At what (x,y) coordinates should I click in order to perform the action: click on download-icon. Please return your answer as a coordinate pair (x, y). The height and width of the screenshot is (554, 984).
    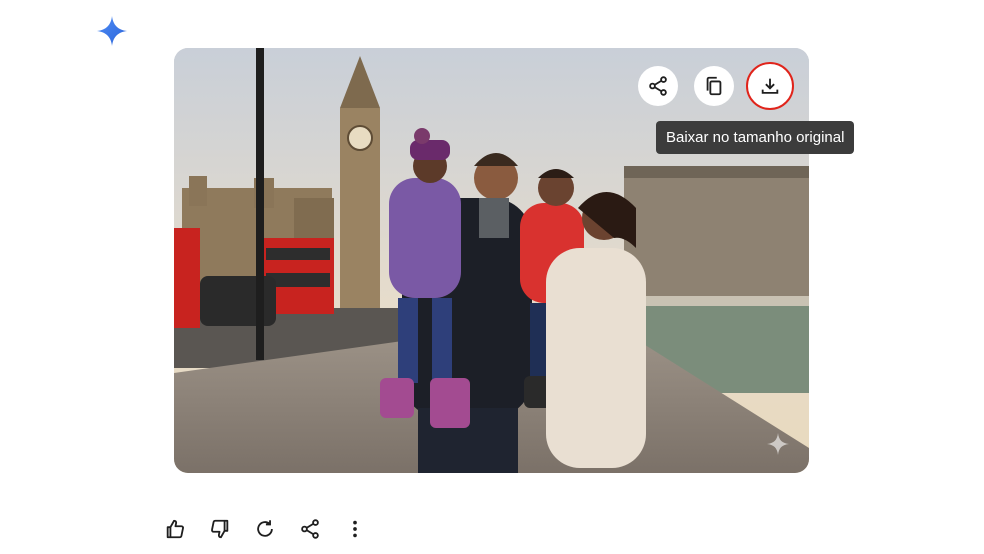
    Looking at the image, I should click on (770, 86).